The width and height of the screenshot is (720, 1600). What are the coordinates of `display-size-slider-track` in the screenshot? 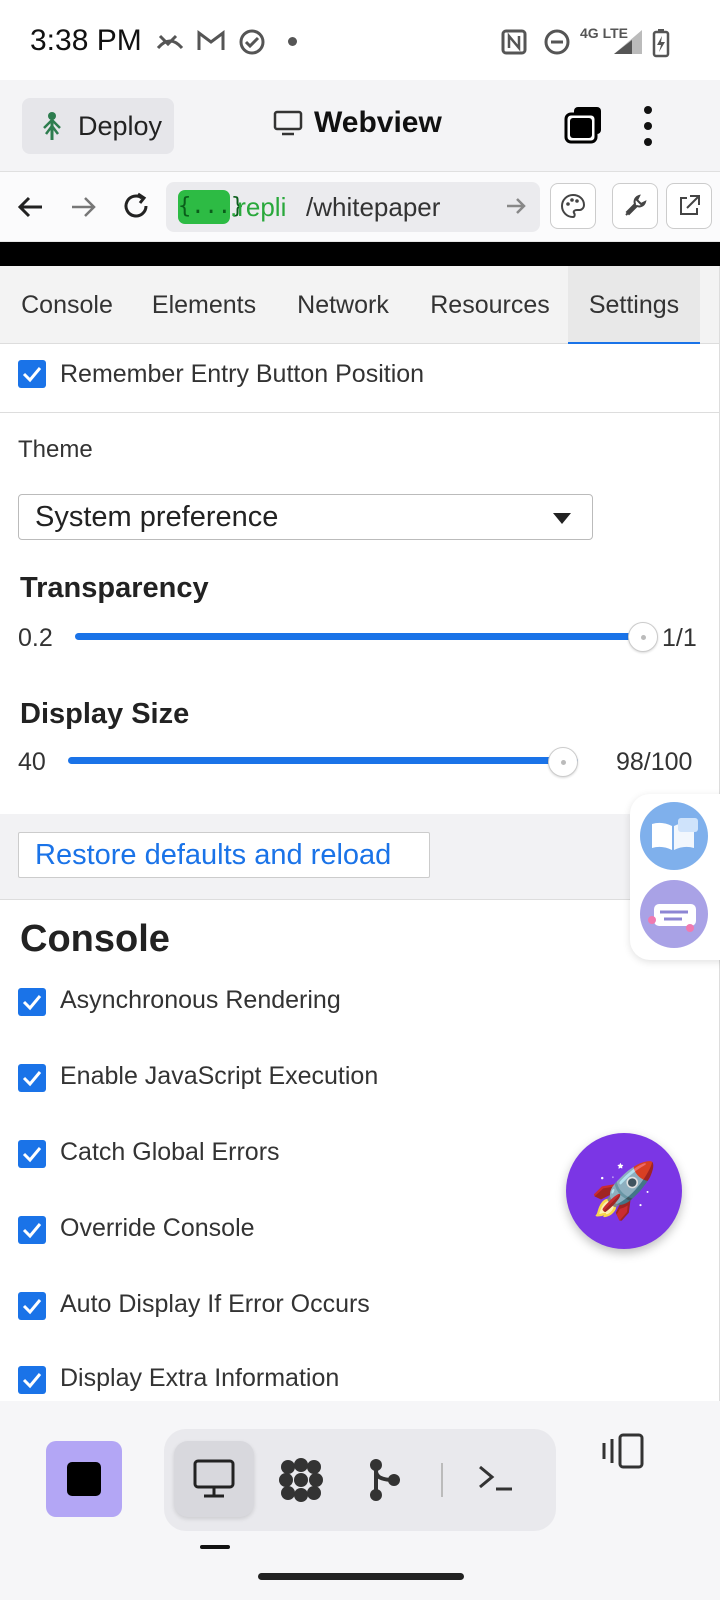 It's located at (323, 760).